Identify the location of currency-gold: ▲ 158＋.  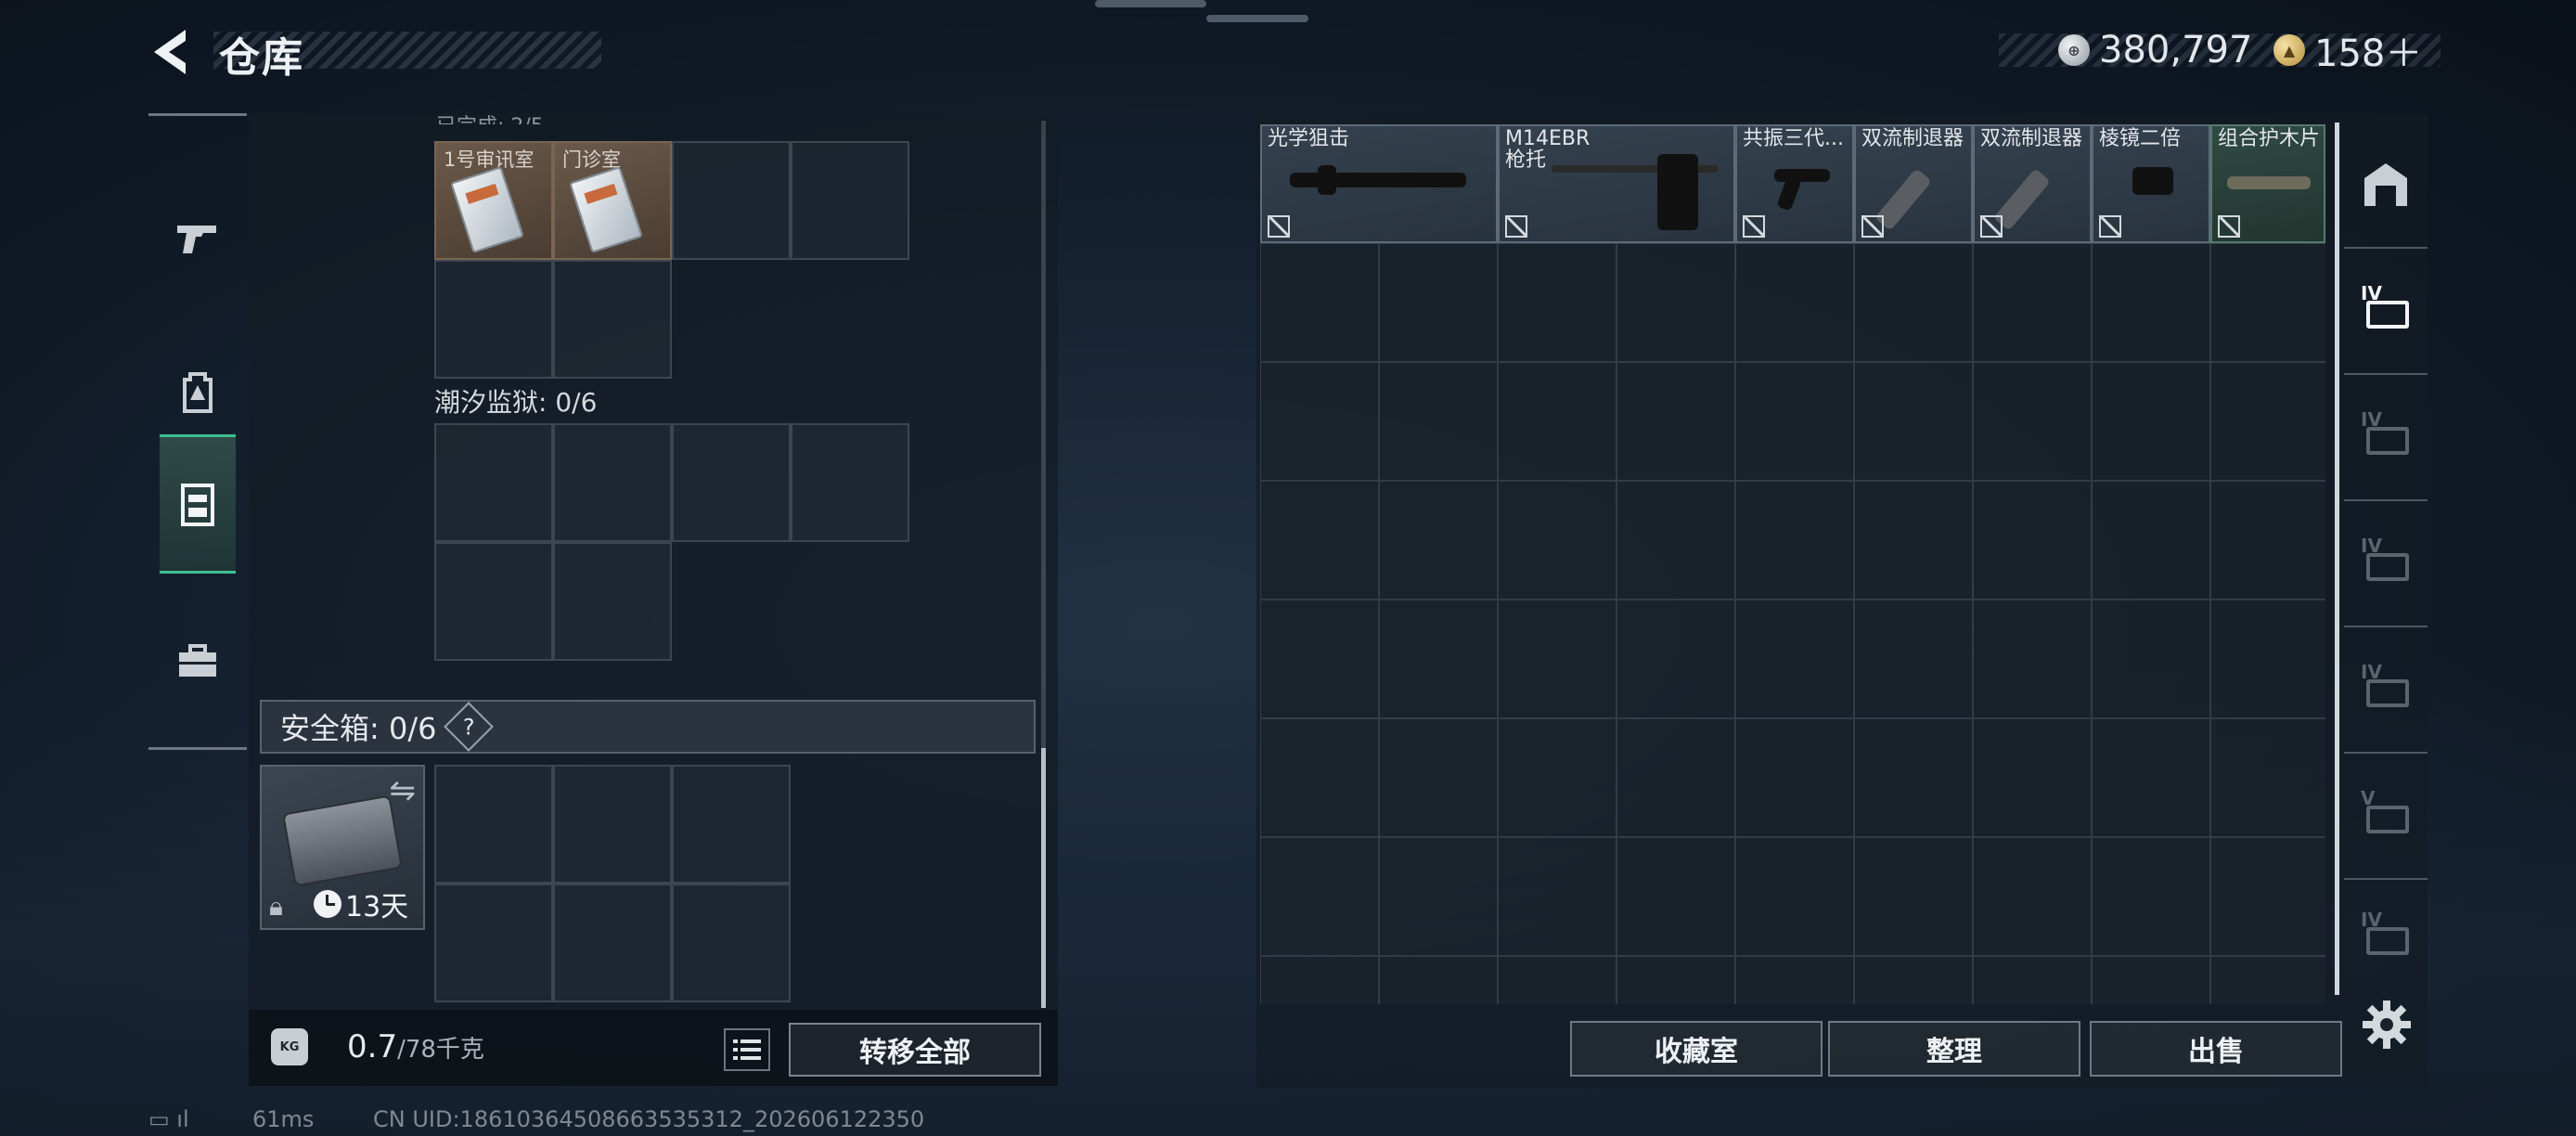
(2347, 50).